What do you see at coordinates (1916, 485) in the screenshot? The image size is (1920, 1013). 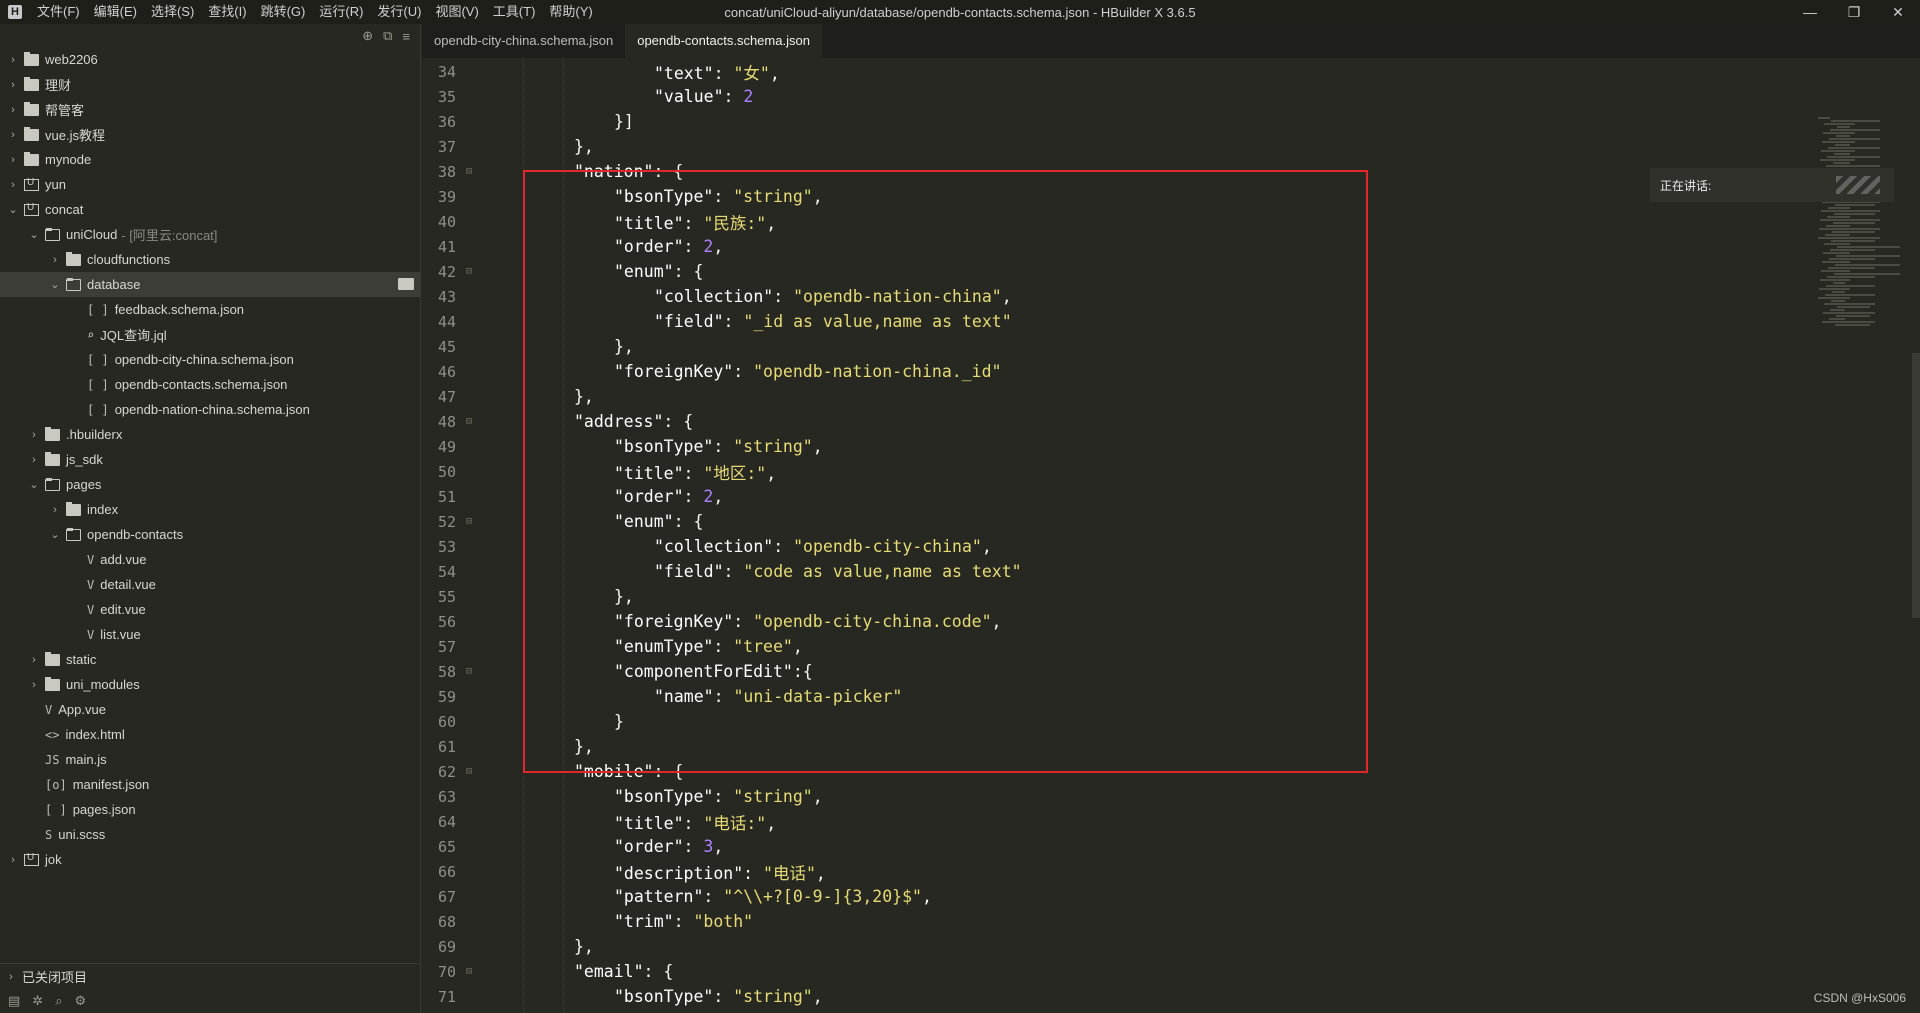 I see `vertical-scrollbar` at bounding box center [1916, 485].